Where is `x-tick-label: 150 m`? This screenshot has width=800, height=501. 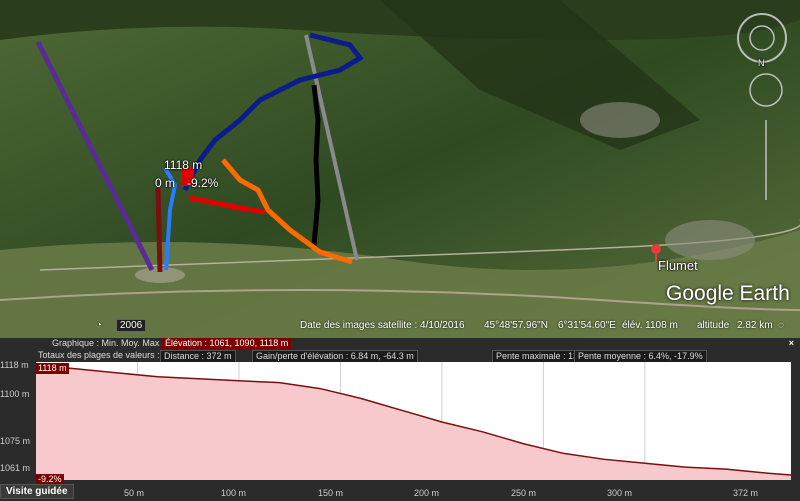
x-tick-label: 150 m is located at coordinates (331, 493).